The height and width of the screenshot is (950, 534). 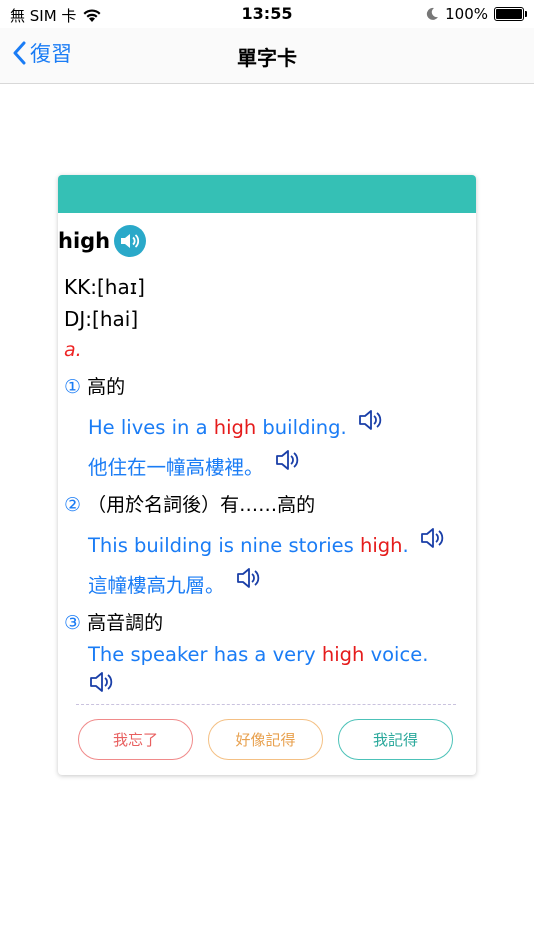 I want to click on part-of-speech: a., so click(x=73, y=350).